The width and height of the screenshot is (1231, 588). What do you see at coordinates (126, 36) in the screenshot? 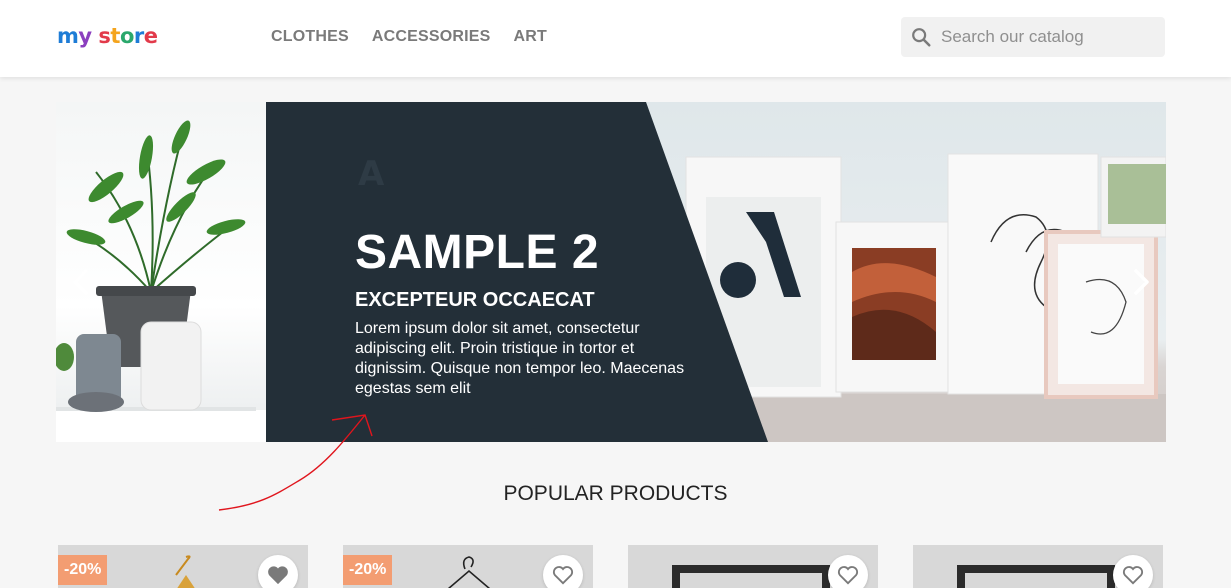
I see `logo-letter: o` at bounding box center [126, 36].